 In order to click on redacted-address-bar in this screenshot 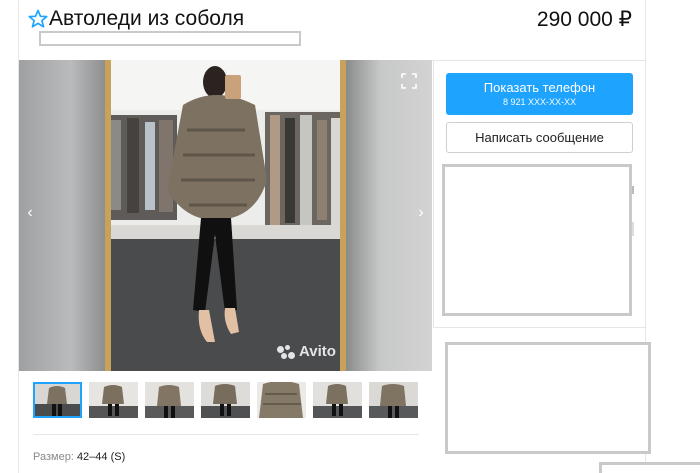, I will do `click(170, 38)`.